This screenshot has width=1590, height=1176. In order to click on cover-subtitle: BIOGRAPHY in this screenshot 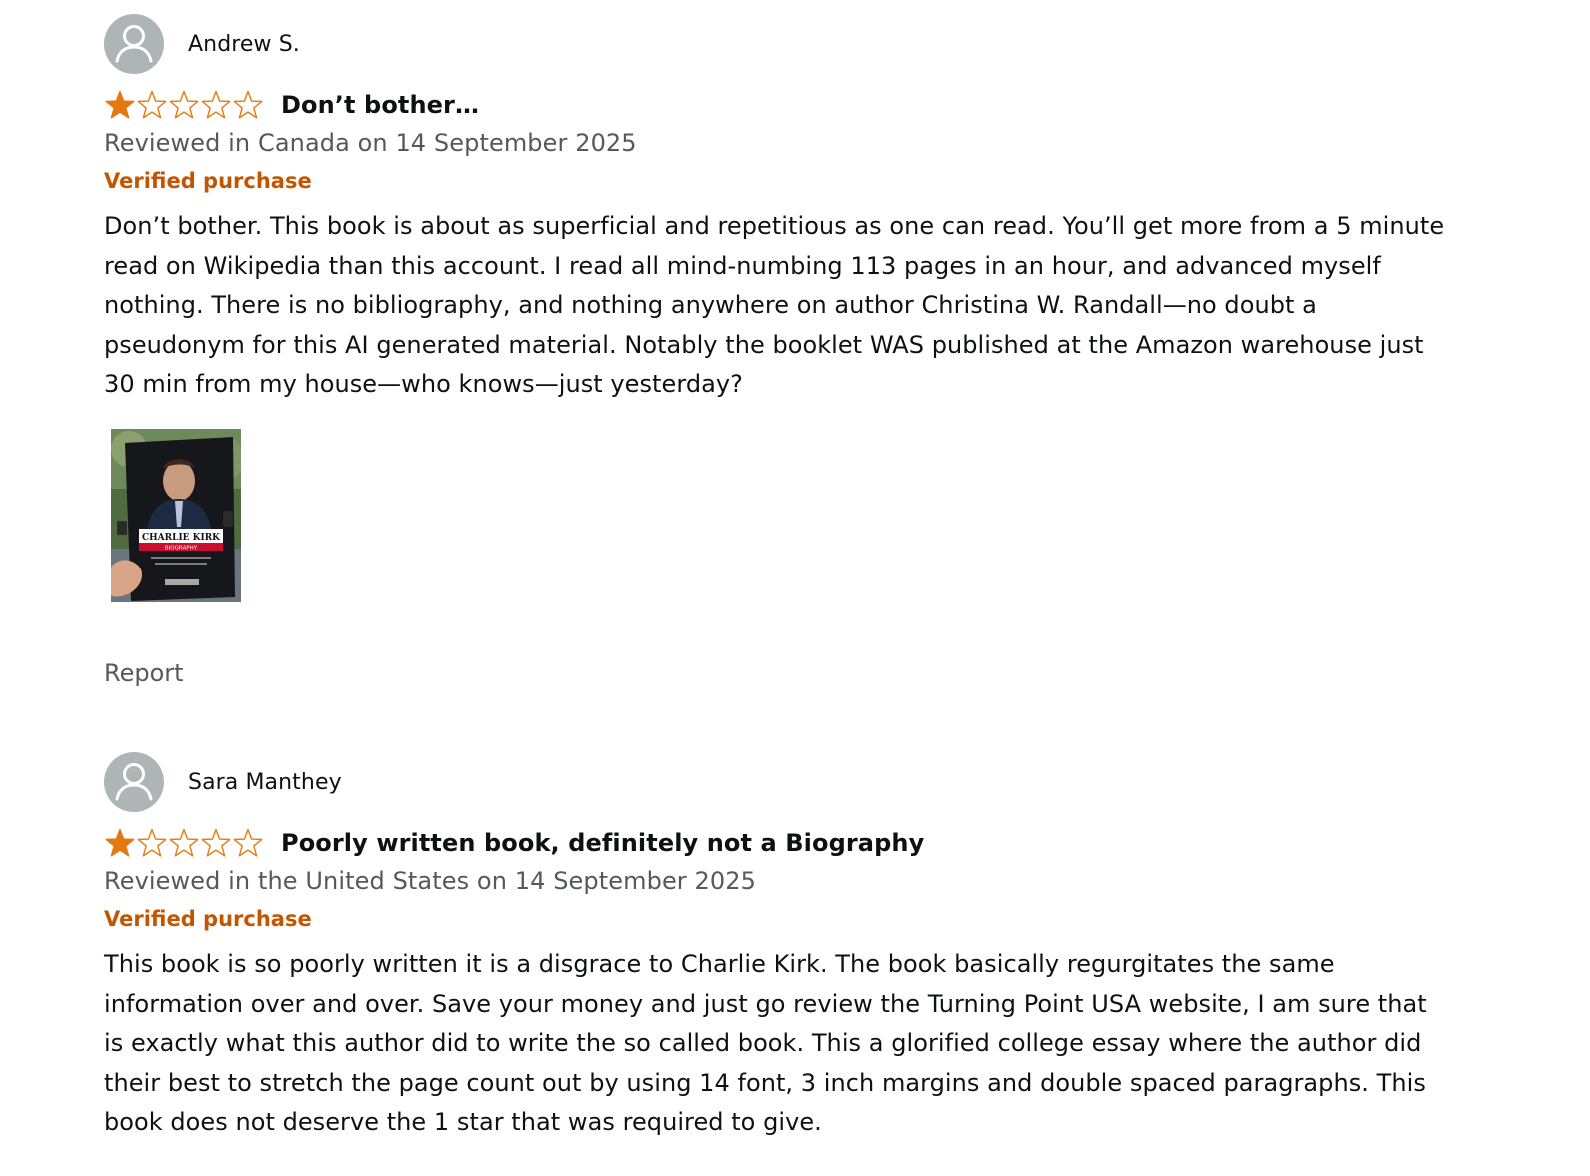, I will do `click(181, 548)`.